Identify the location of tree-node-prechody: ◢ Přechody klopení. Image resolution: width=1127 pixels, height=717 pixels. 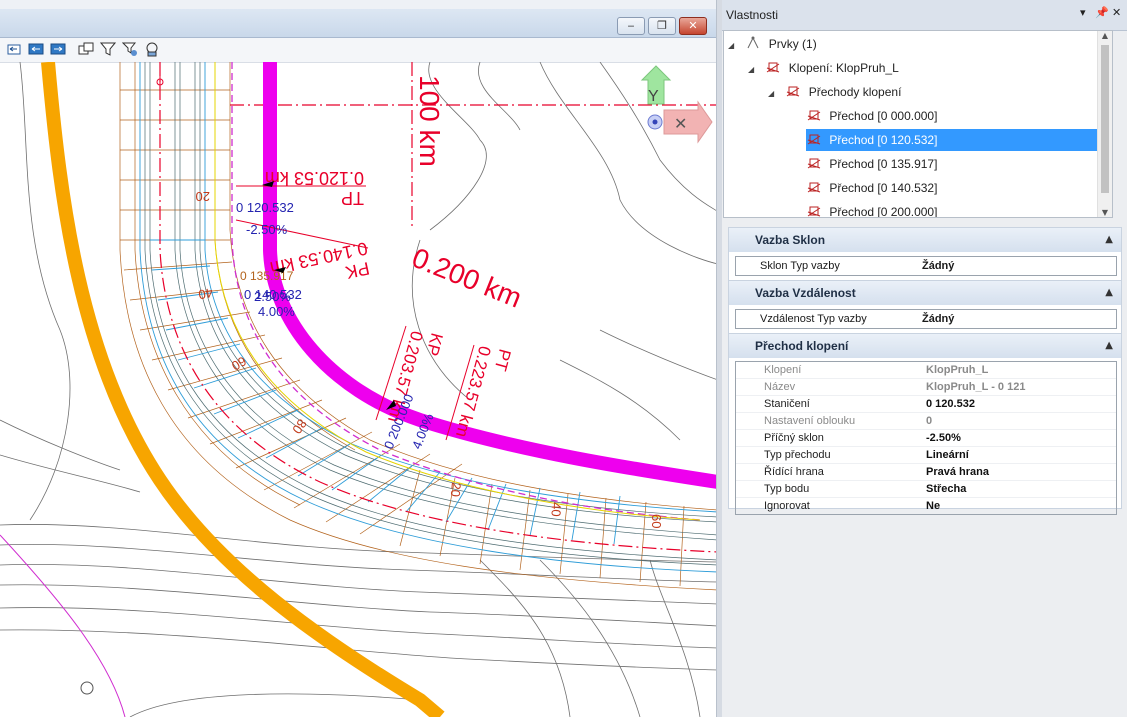
(933, 92).